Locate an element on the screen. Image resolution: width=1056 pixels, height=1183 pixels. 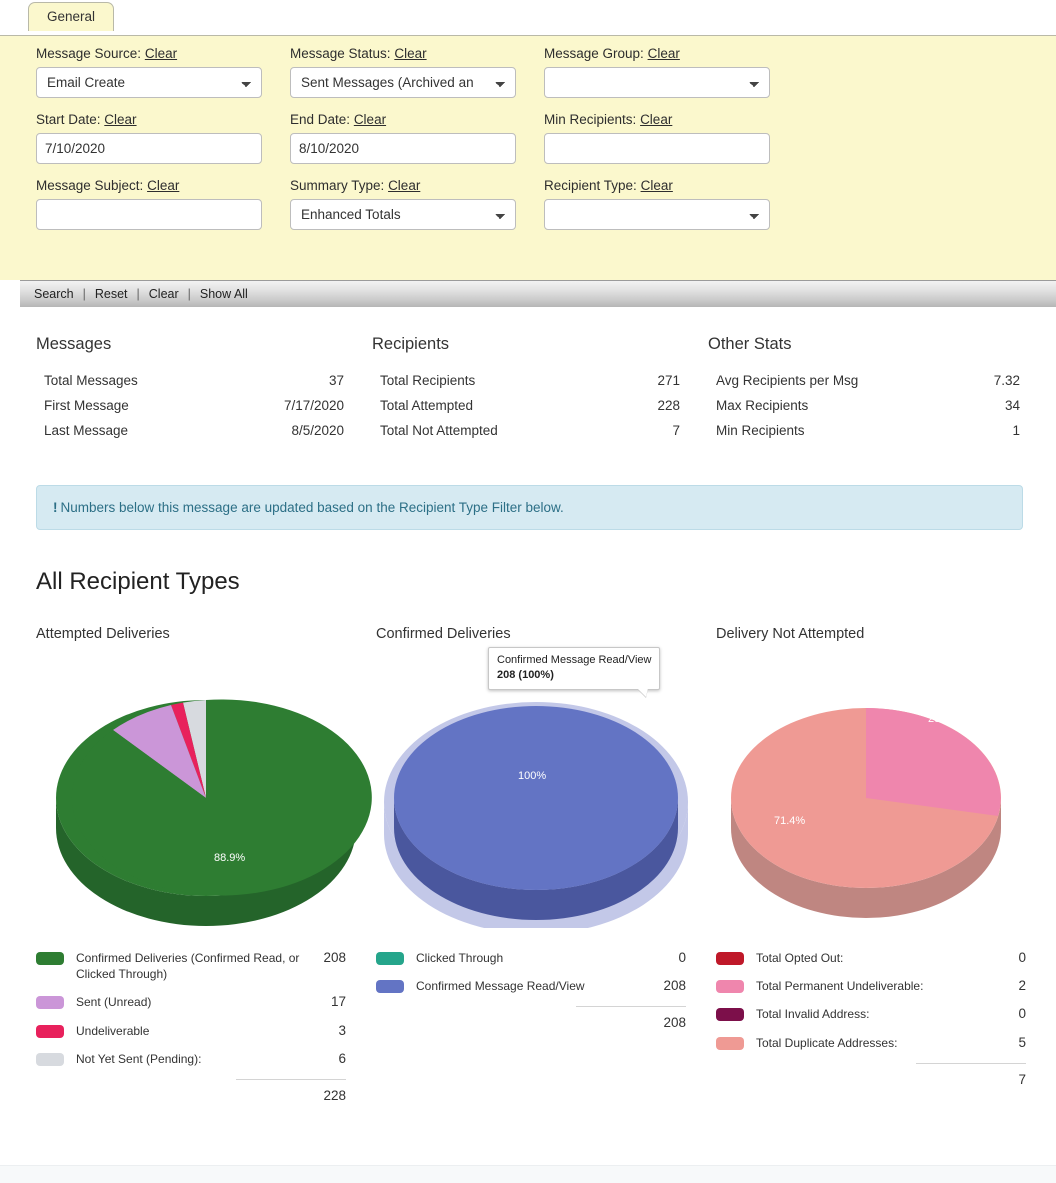
start-date-input is located at coordinates (149, 148).